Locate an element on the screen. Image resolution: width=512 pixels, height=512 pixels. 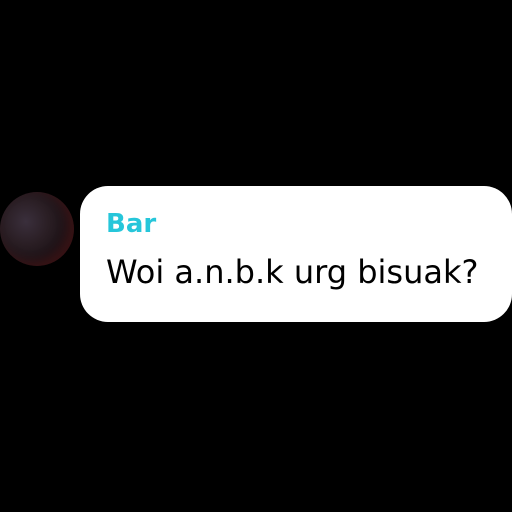
sender-name: Bar is located at coordinates (297, 224).